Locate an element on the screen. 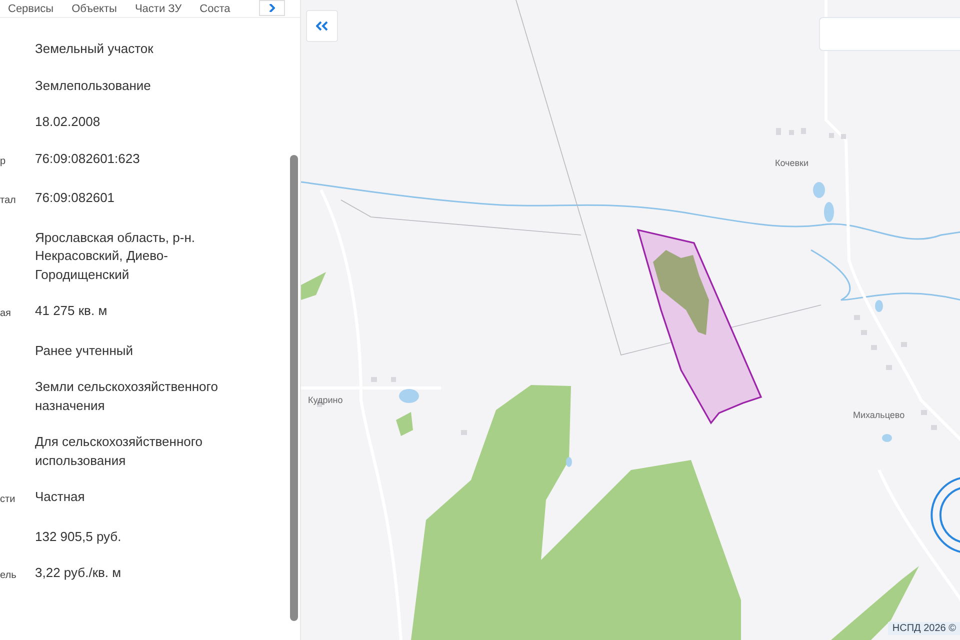 The image size is (960, 640). chevron-right-icon is located at coordinates (272, 8).